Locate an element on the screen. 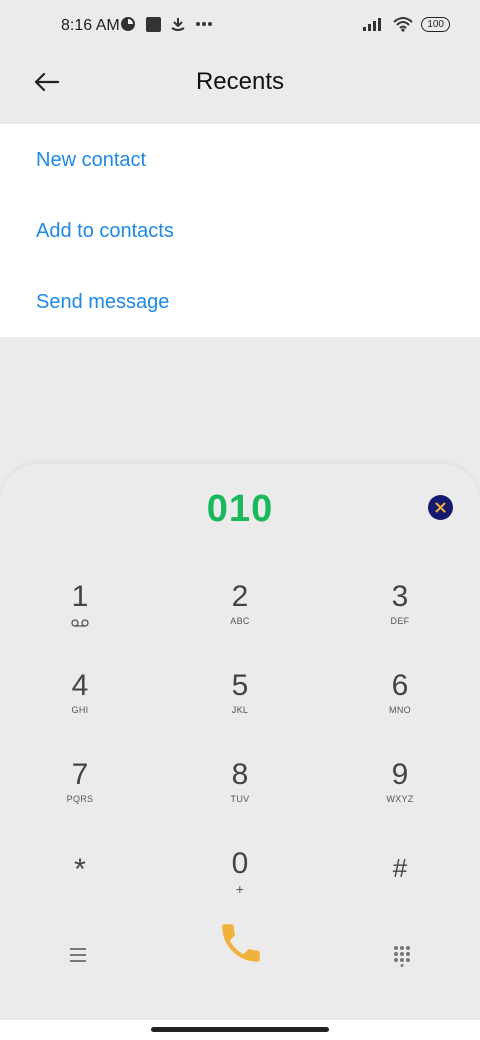 The width and height of the screenshot is (480, 1040). key-digit: 4 is located at coordinates (80, 685).